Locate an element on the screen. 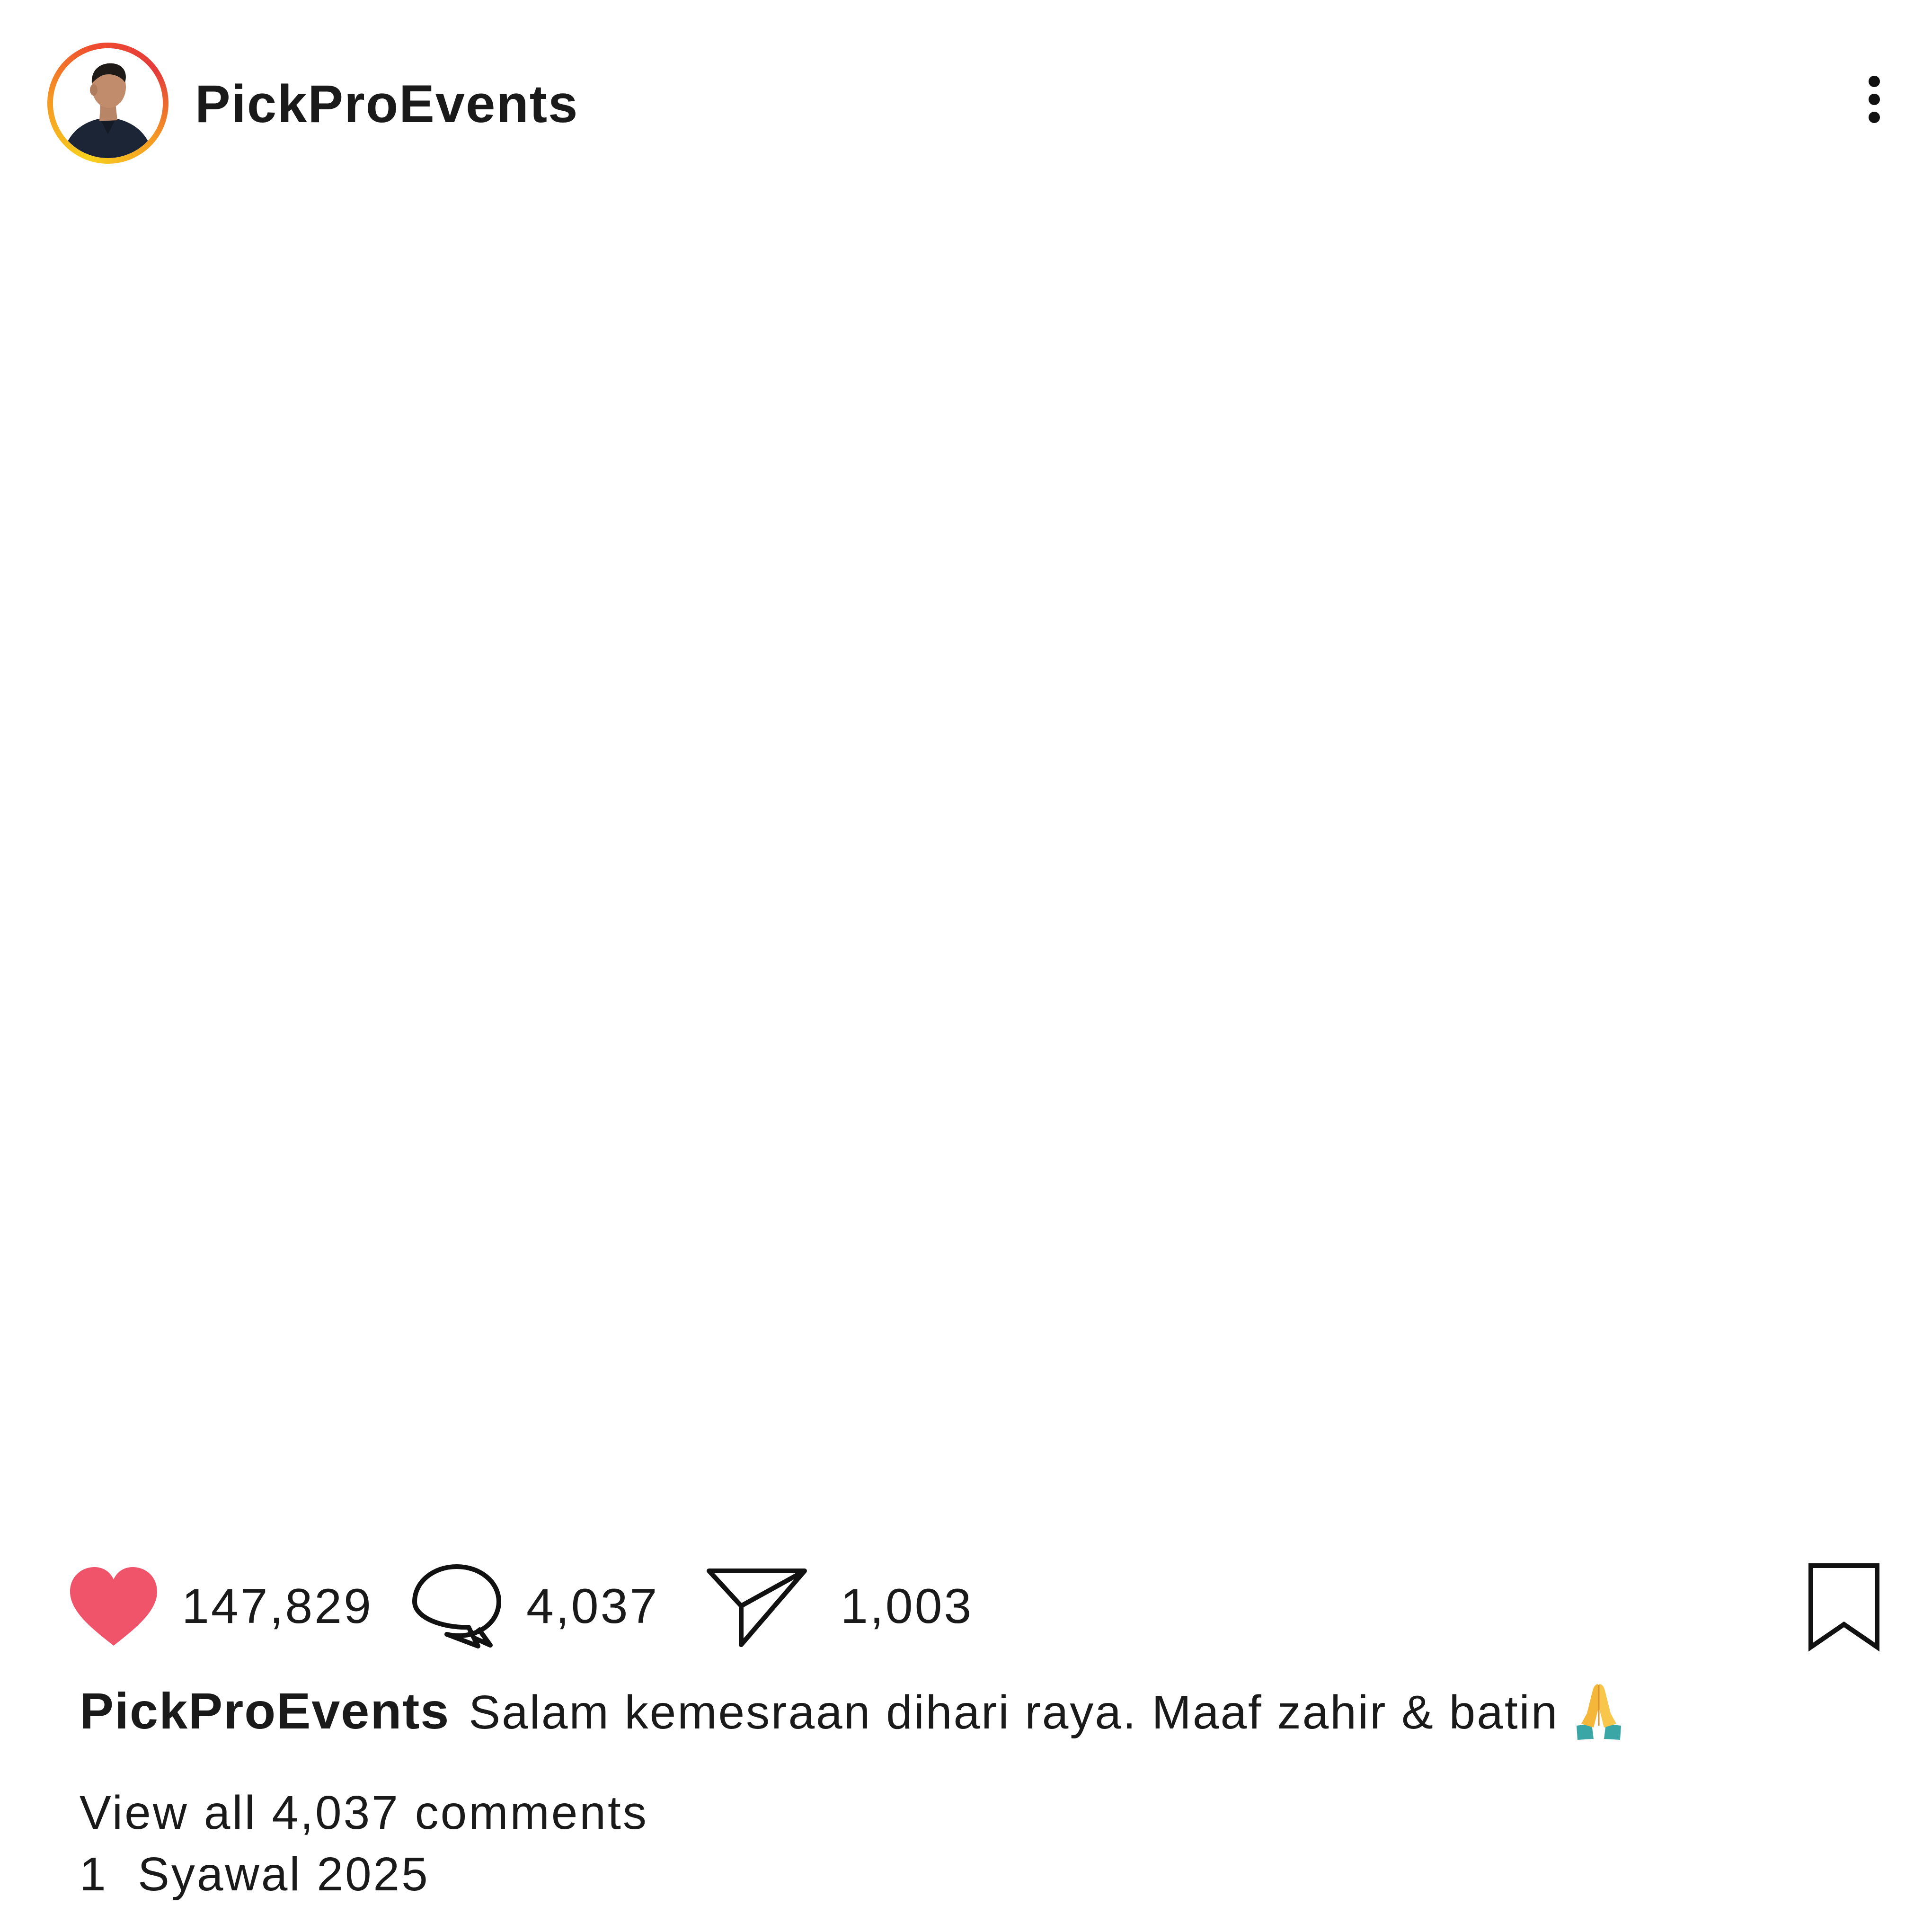  heart-icon is located at coordinates (113, 1606).